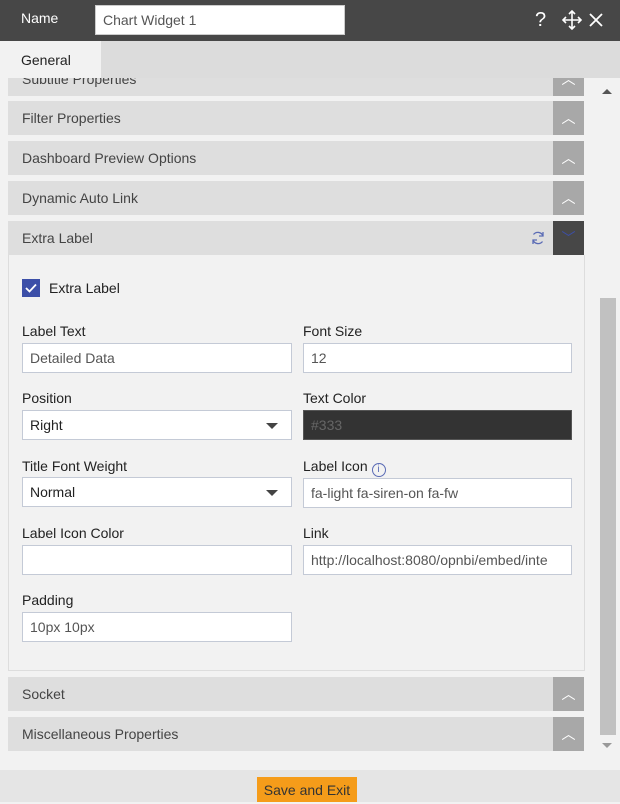 The height and width of the screenshot is (804, 620). I want to click on scrollbar-thumb, so click(608, 516).